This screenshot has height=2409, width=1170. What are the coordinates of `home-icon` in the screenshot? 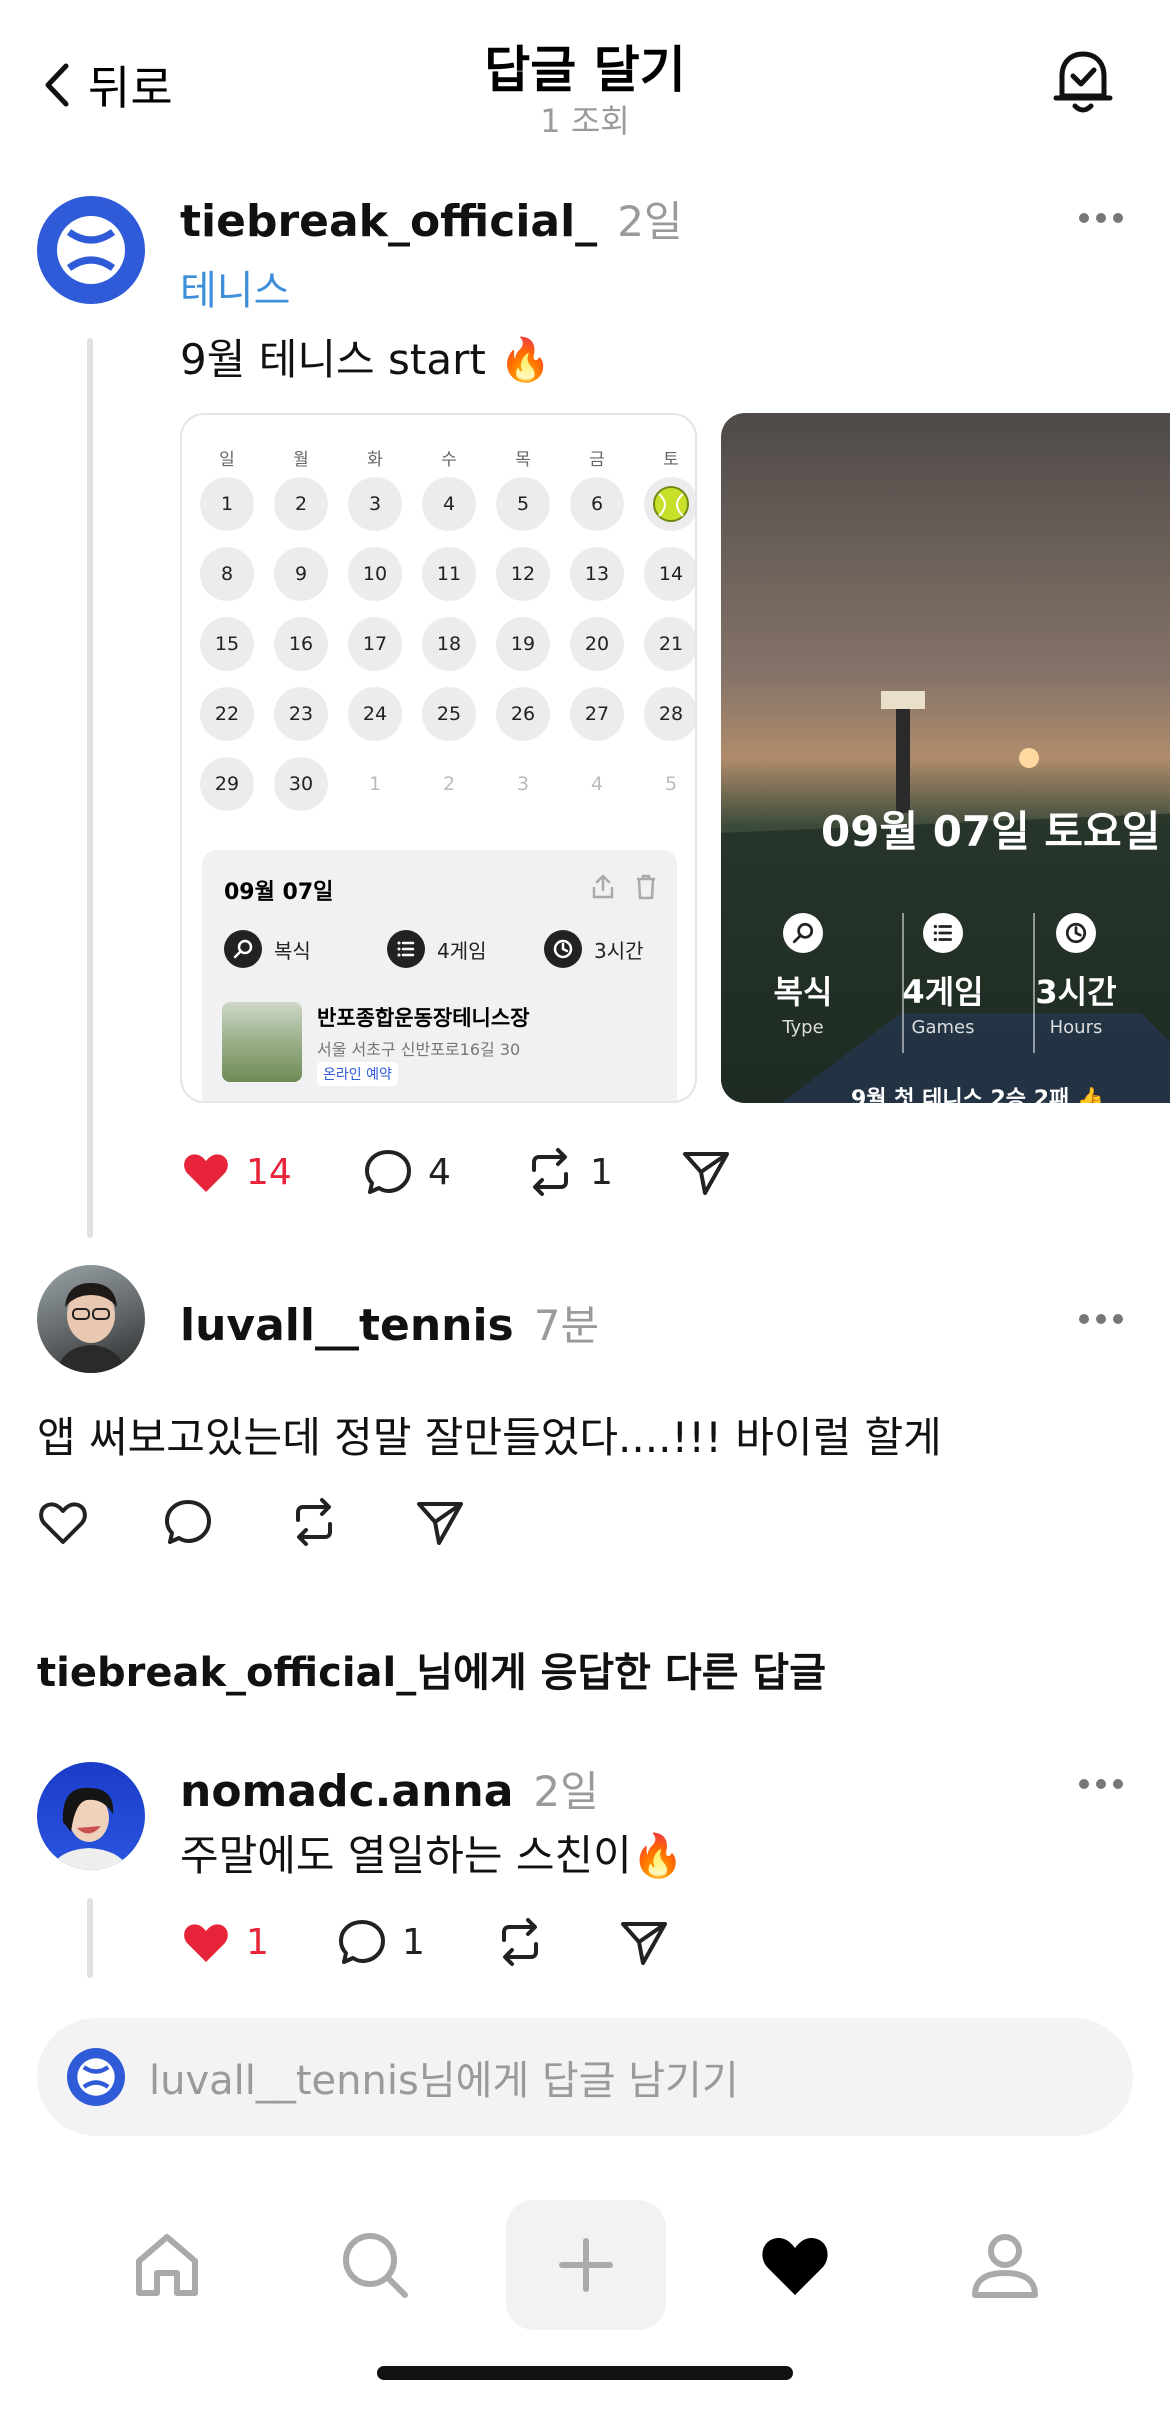 It's located at (167, 2265).